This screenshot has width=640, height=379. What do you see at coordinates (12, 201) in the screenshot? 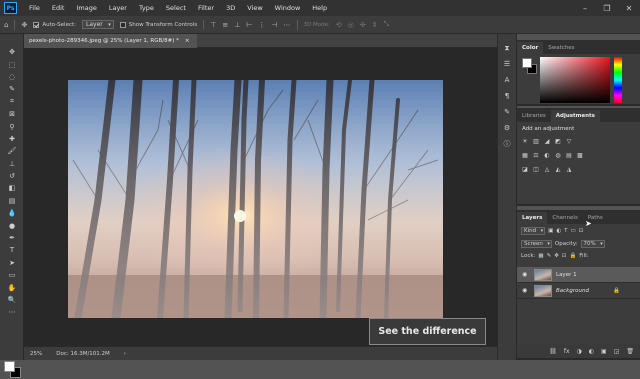
I see `gradient-tool-icon: ▤` at bounding box center [12, 201].